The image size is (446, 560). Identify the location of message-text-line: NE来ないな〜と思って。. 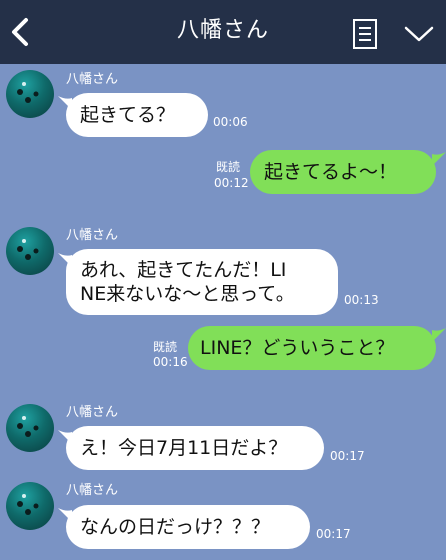
(187, 294).